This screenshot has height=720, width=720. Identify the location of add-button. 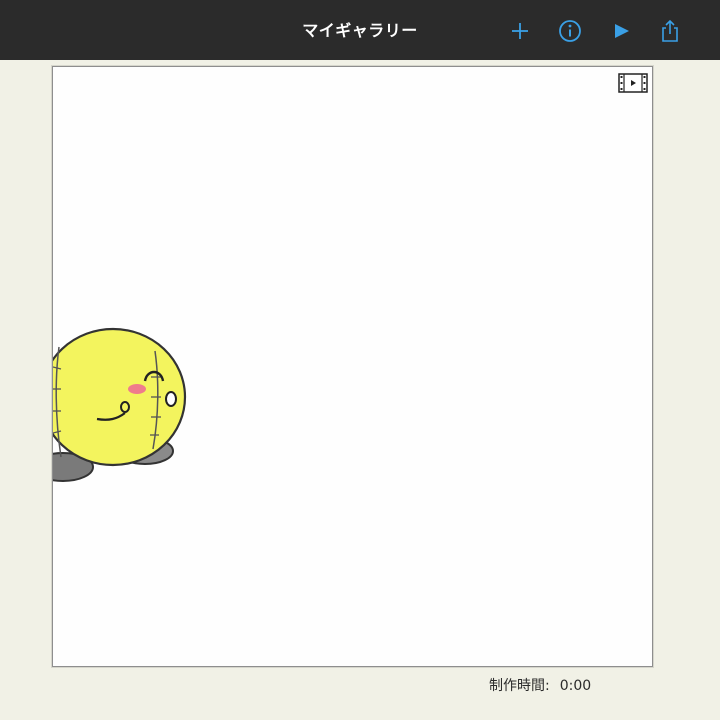
(520, 31).